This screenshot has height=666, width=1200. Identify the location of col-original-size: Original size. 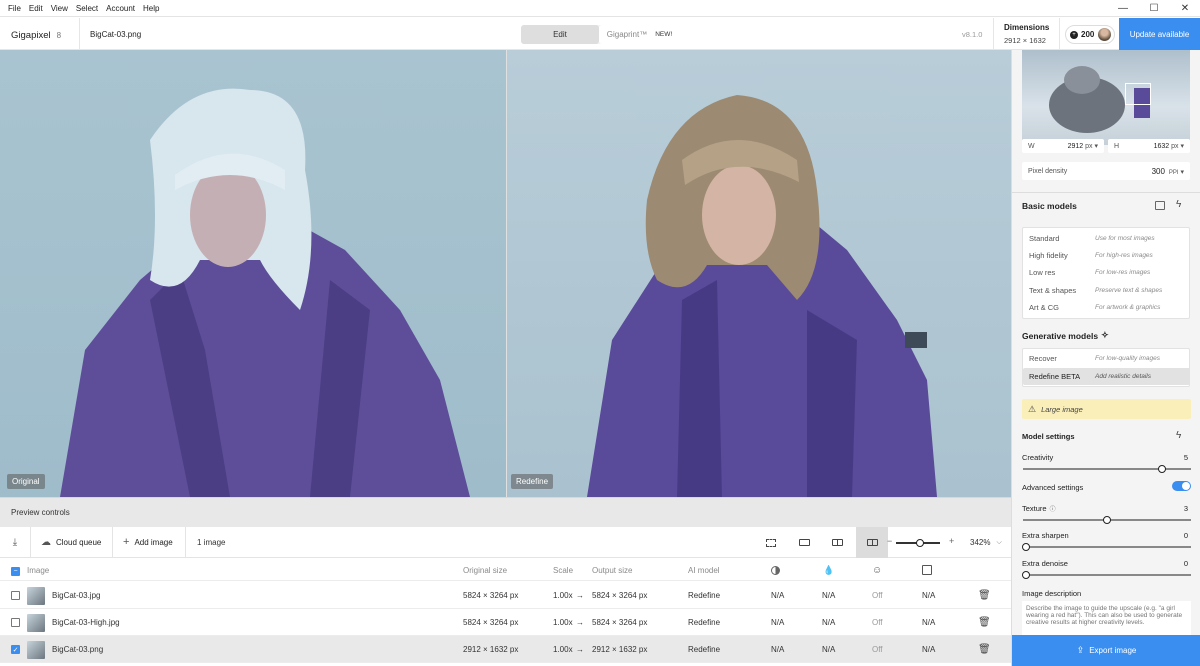
(485, 570).